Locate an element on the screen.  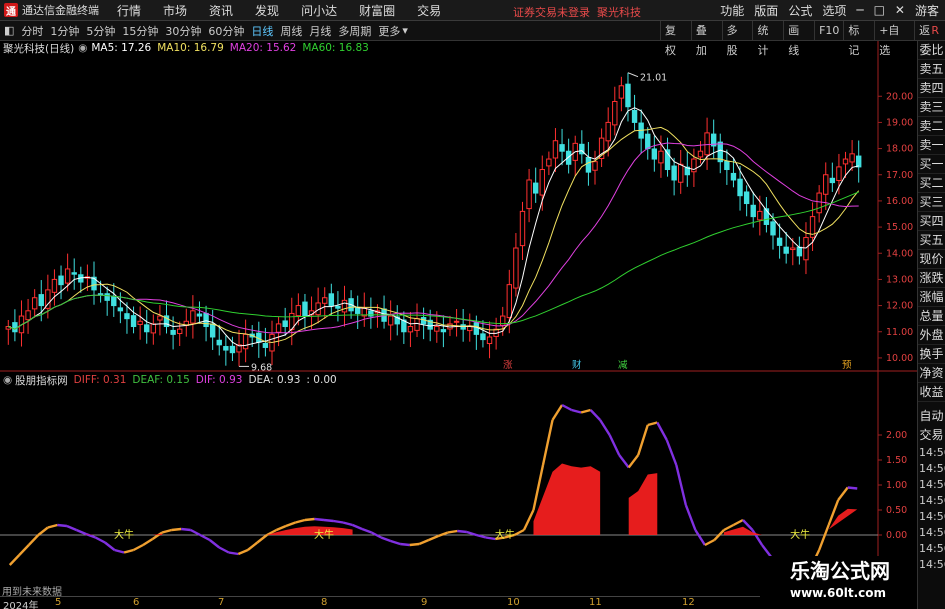
side-item: 卖二 is located at coordinates (931, 126).